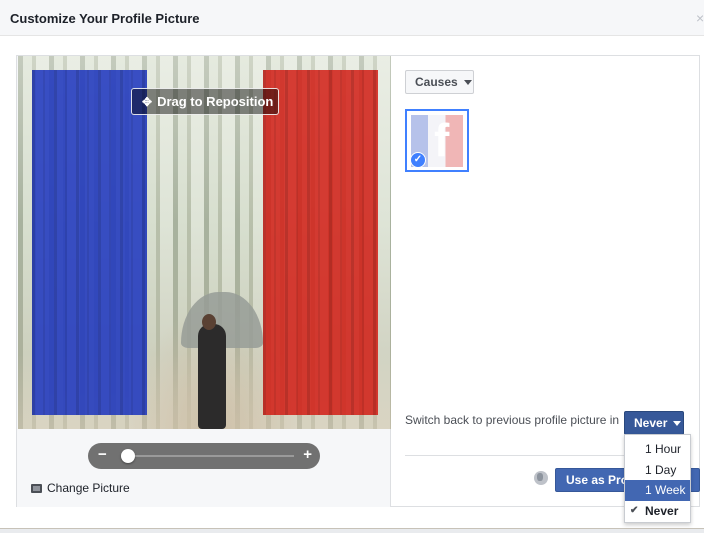 The width and height of the screenshot is (704, 533). Describe the element at coordinates (661, 469) in the screenshot. I see `menu-item-label: 1 Day` at that location.